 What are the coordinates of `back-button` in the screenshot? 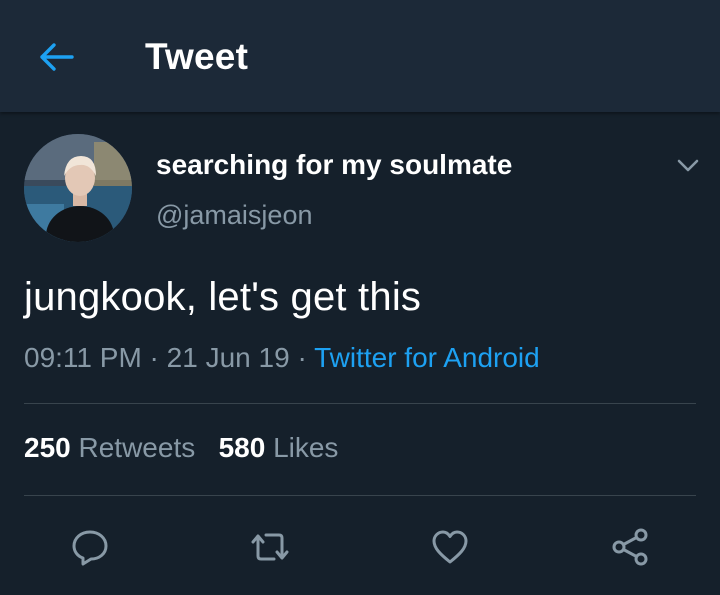 It's located at (56, 57).